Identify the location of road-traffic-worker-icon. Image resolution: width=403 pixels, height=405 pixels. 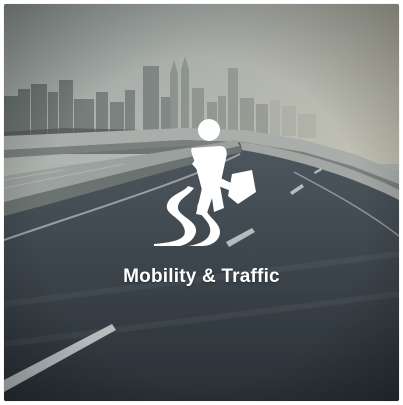
(205, 182).